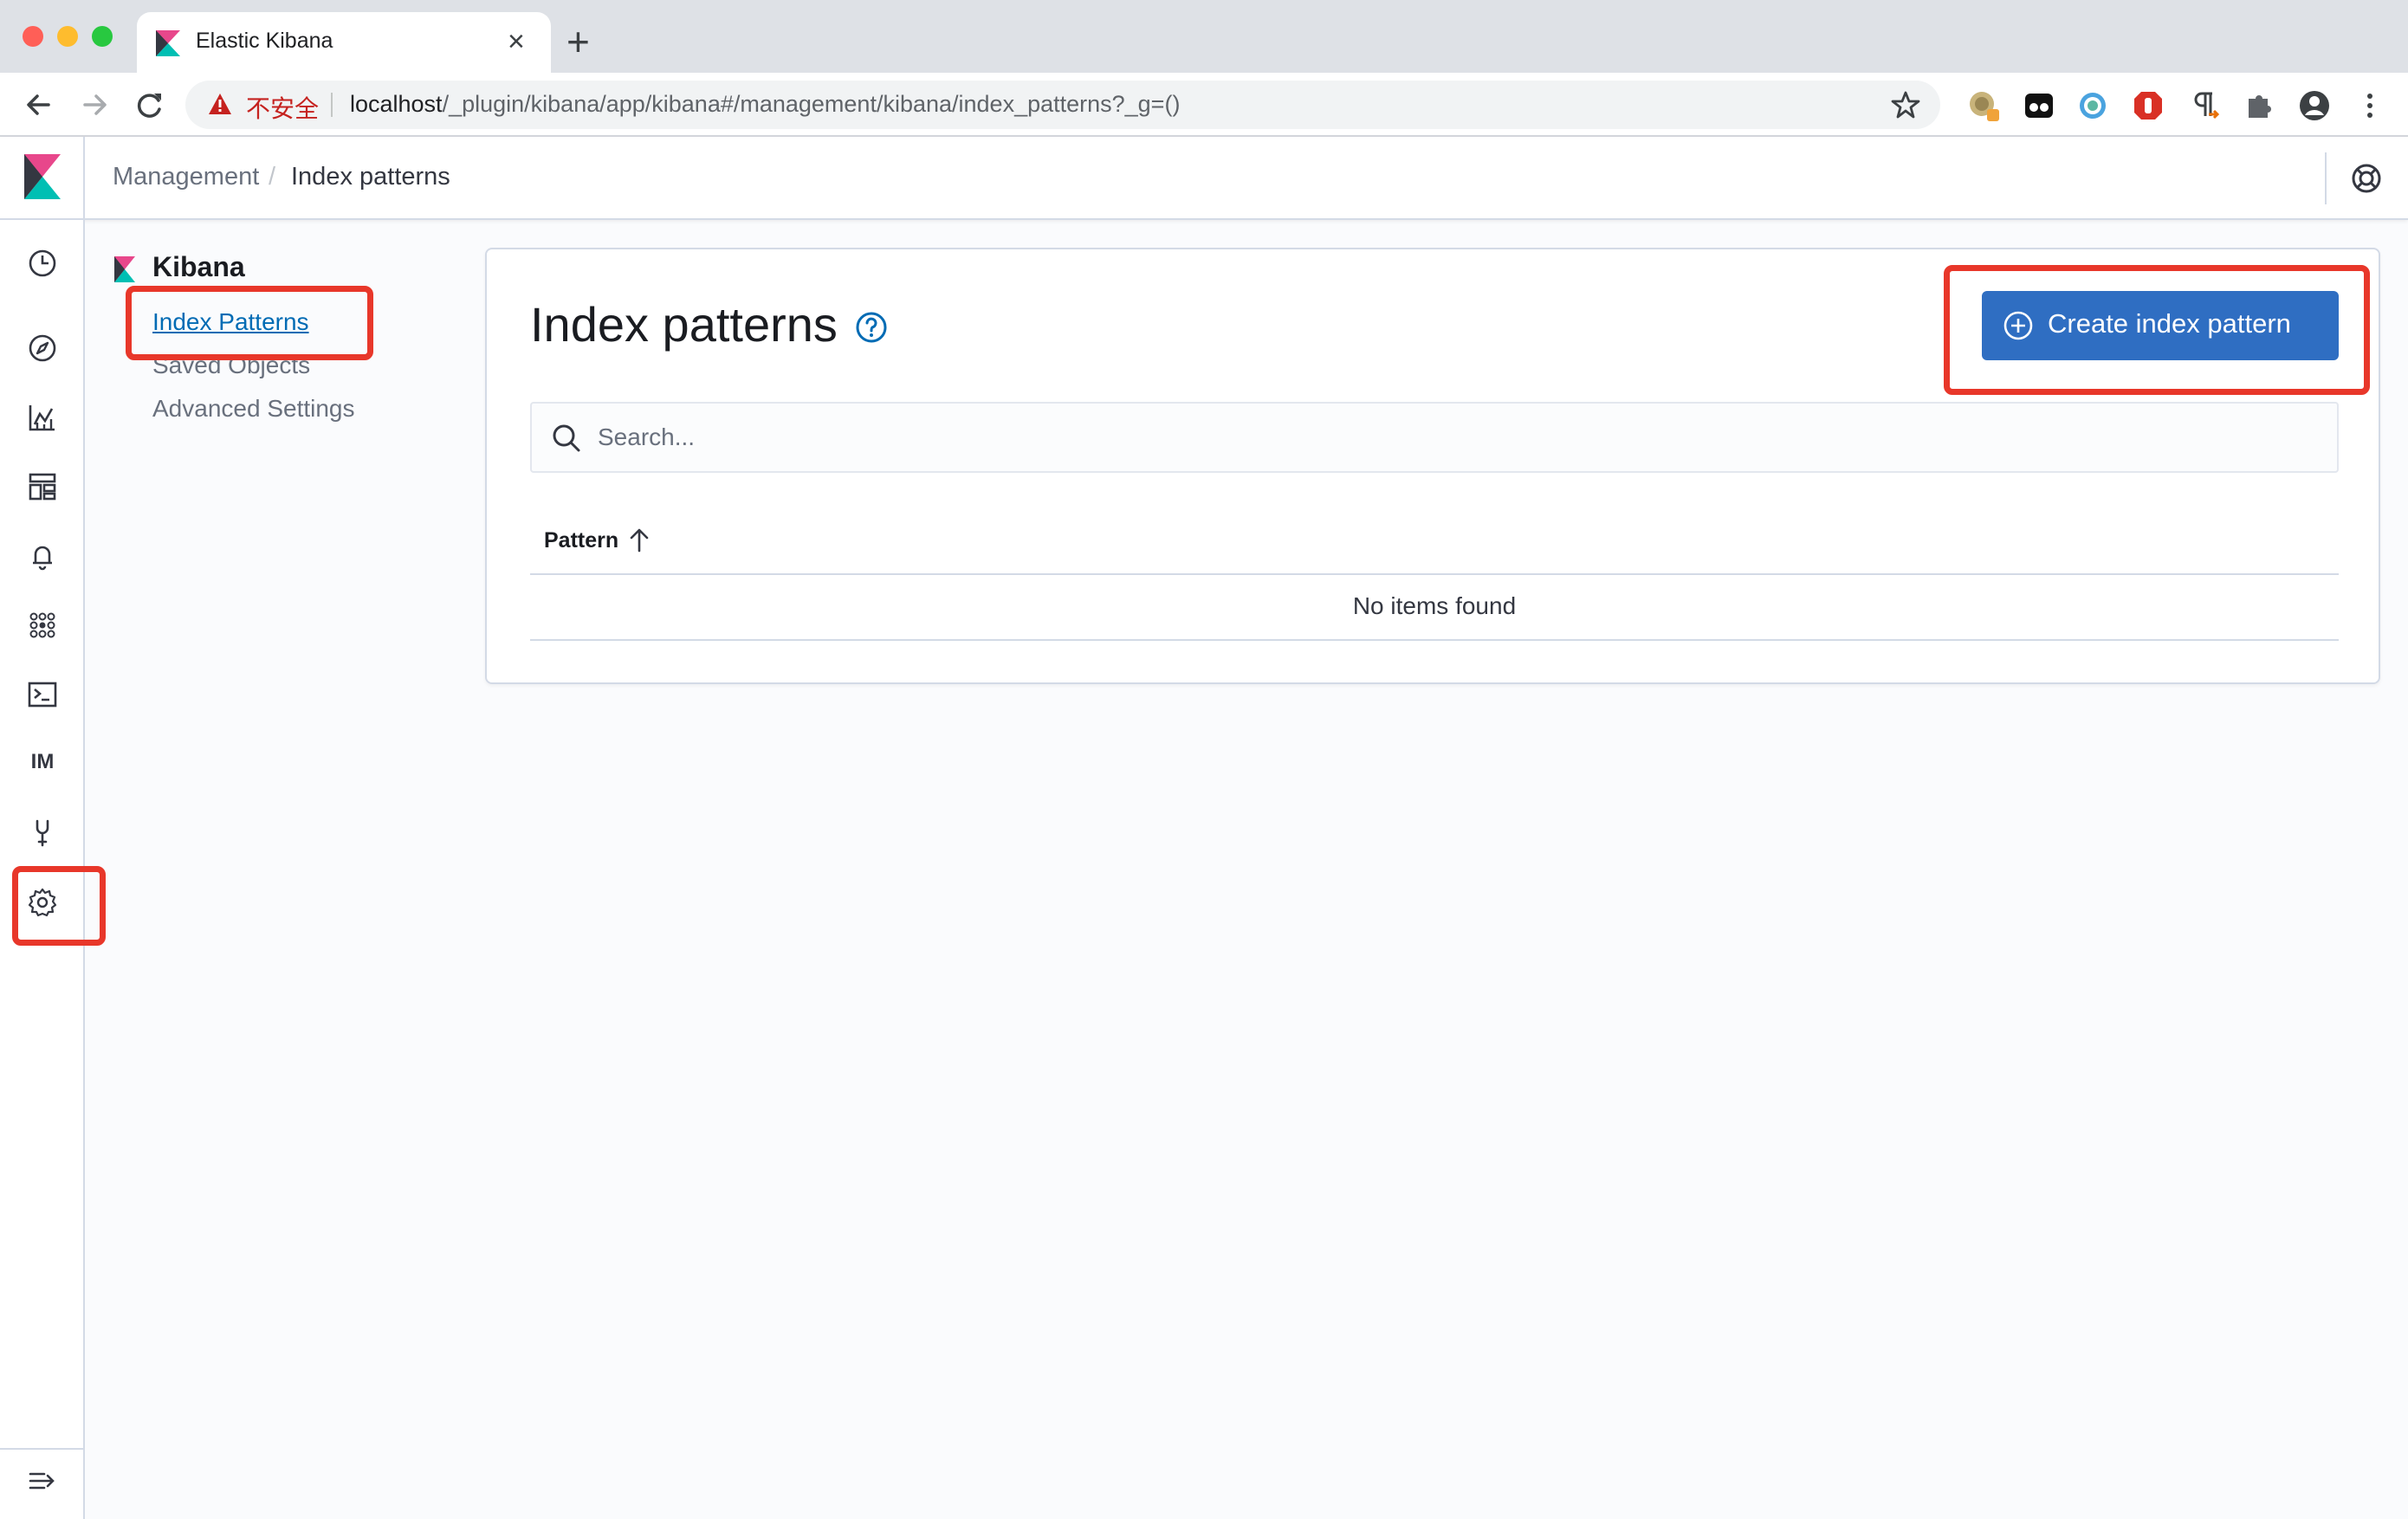 This screenshot has width=2408, height=1519. I want to click on dock-navigation-icon, so click(42, 1481).